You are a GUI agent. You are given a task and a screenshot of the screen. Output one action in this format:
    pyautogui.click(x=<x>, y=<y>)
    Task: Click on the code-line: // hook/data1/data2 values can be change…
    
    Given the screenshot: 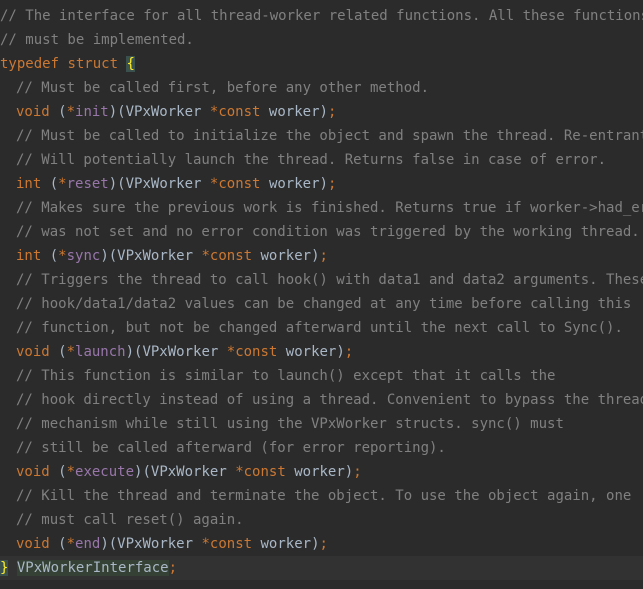 What is the action you would take?
    pyautogui.click(x=321, y=304)
    